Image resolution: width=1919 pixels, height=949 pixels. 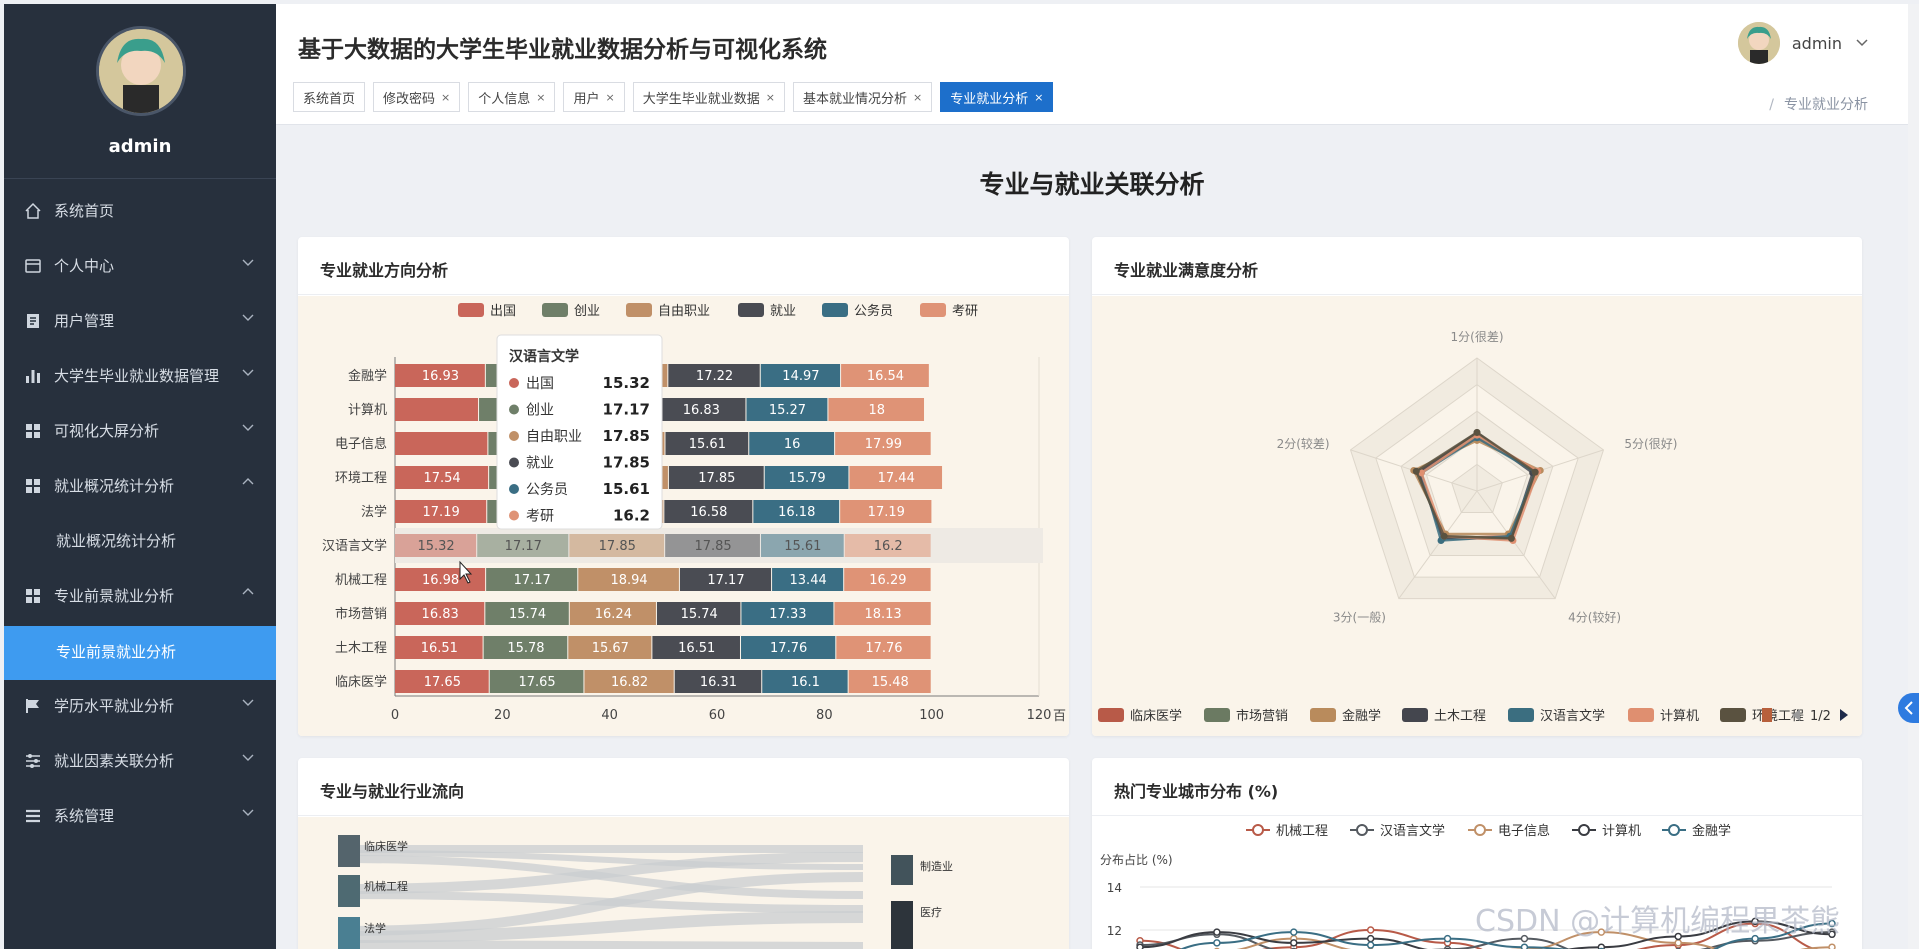 I want to click on breadcrumb-current: 专业就业分析, so click(x=1826, y=105).